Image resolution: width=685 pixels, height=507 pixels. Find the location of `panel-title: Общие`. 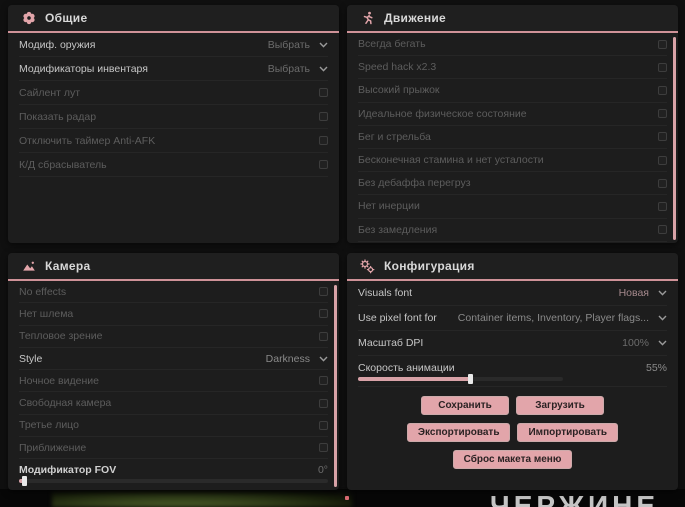

panel-title: Общие is located at coordinates (66, 18).